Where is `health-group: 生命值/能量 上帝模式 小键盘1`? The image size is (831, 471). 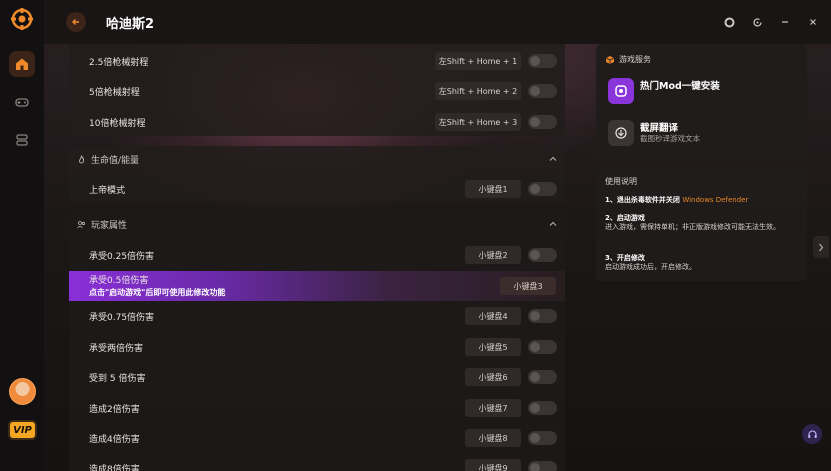 health-group: 生命值/能量 上帝模式 小键盘1 is located at coordinates (317, 174).